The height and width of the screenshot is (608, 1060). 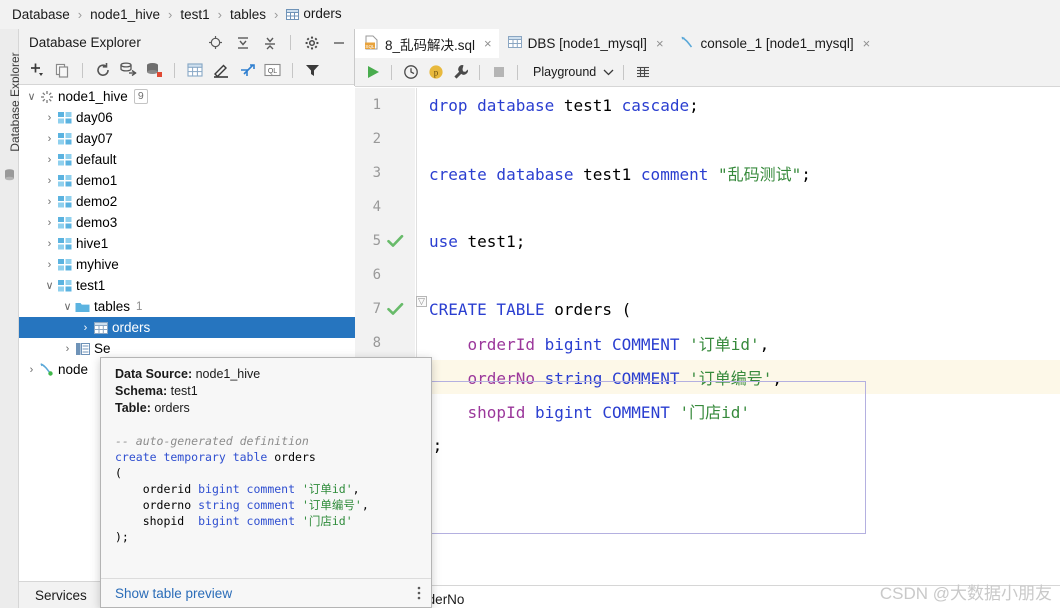 I want to click on code-line-11: );, so click(x=738, y=445).